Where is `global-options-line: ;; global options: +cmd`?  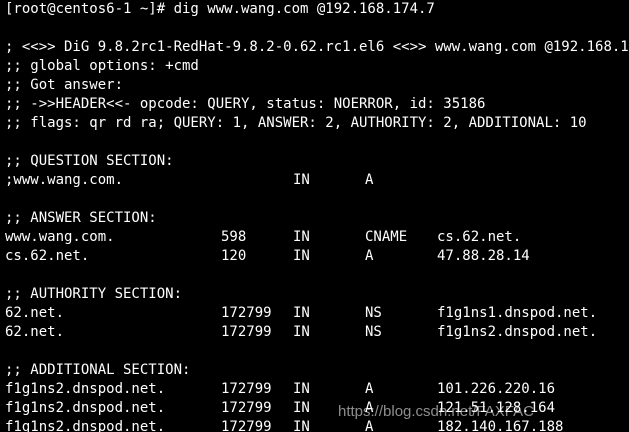
global-options-line: ;; global options: +cmd is located at coordinates (102, 66).